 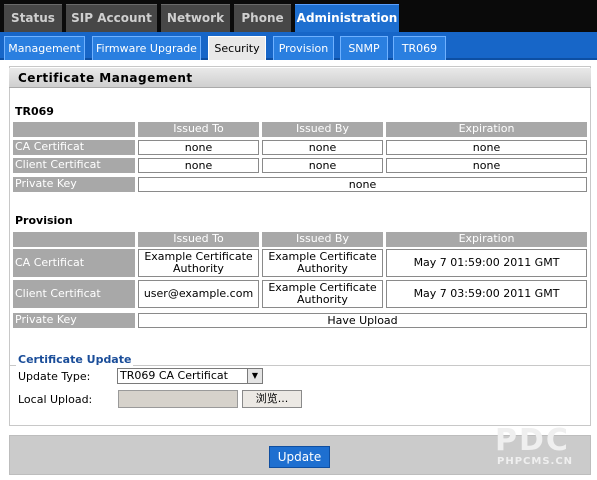 What do you see at coordinates (195, 18) in the screenshot?
I see `tab-network: Network` at bounding box center [195, 18].